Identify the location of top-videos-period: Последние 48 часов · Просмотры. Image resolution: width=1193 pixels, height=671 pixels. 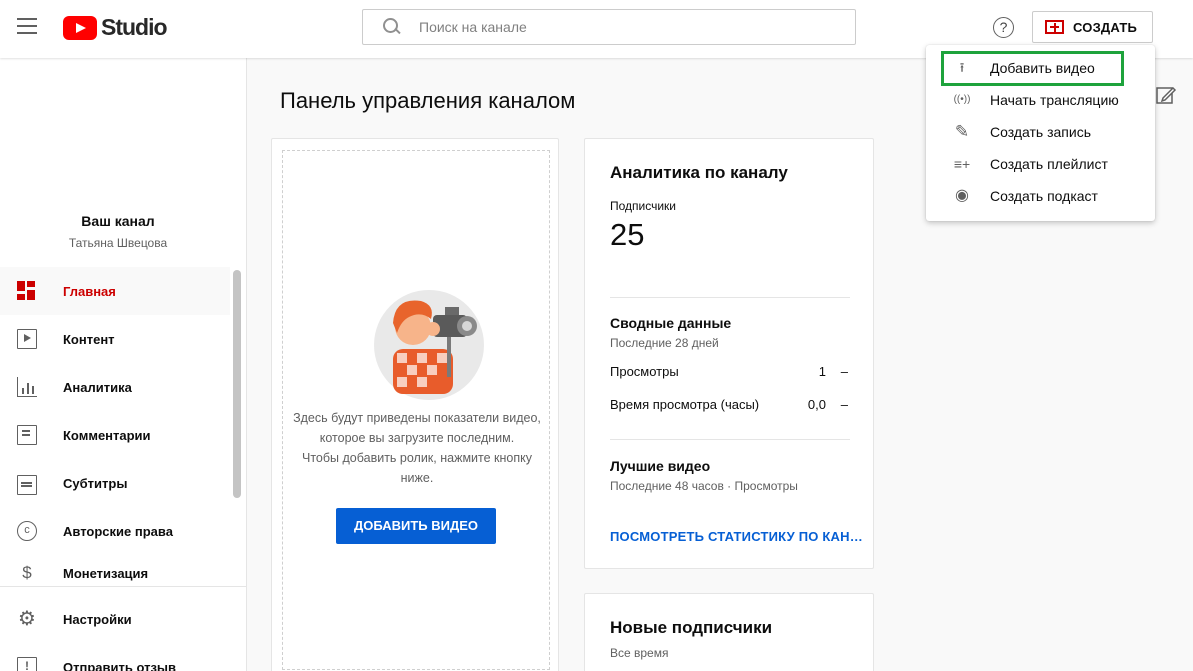
(704, 486).